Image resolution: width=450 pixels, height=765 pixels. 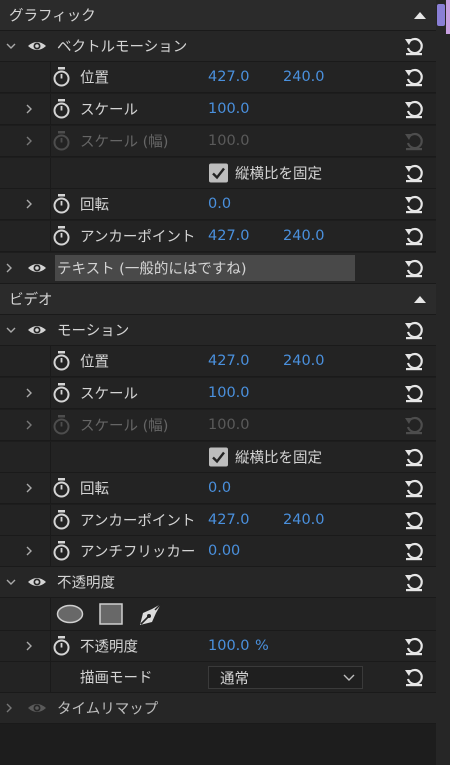 I want to click on effect-text-layer: テキスト (一般的にはですね), so click(x=218, y=268).